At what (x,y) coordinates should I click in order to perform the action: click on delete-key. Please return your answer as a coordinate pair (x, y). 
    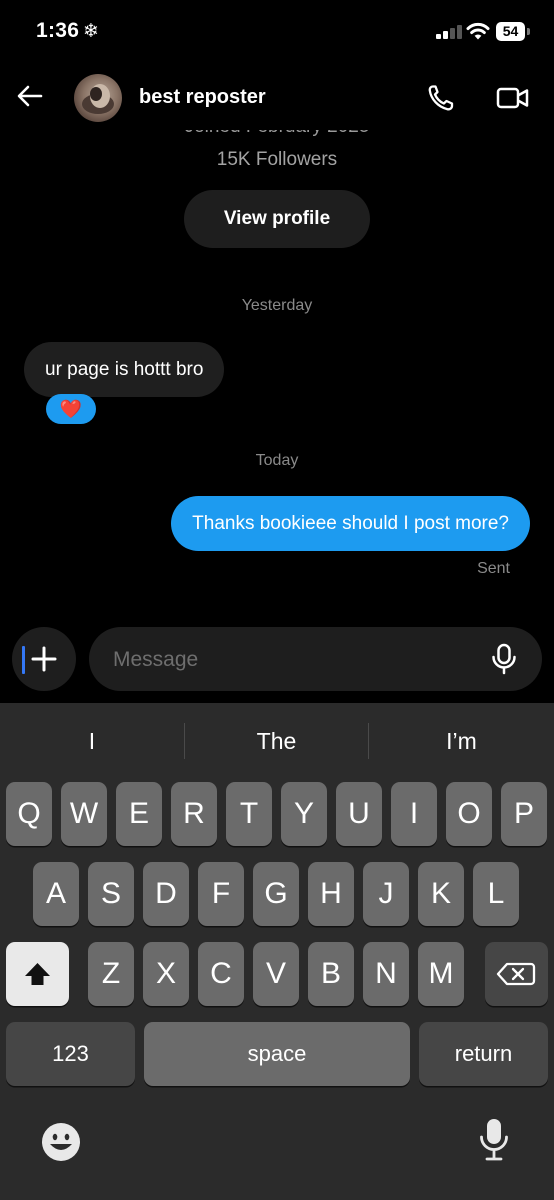
    Looking at the image, I should click on (516, 974).